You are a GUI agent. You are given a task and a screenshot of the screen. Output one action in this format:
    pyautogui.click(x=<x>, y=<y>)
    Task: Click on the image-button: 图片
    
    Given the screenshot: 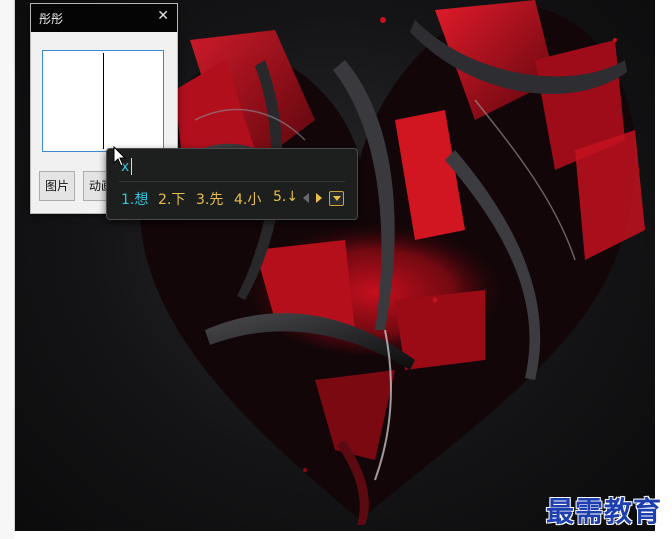 What is the action you would take?
    pyautogui.click(x=57, y=186)
    